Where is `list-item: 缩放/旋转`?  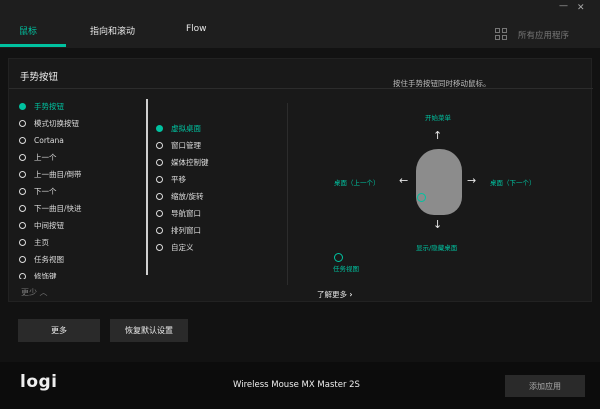
list-item: 缩放/旋转 is located at coordinates (180, 196).